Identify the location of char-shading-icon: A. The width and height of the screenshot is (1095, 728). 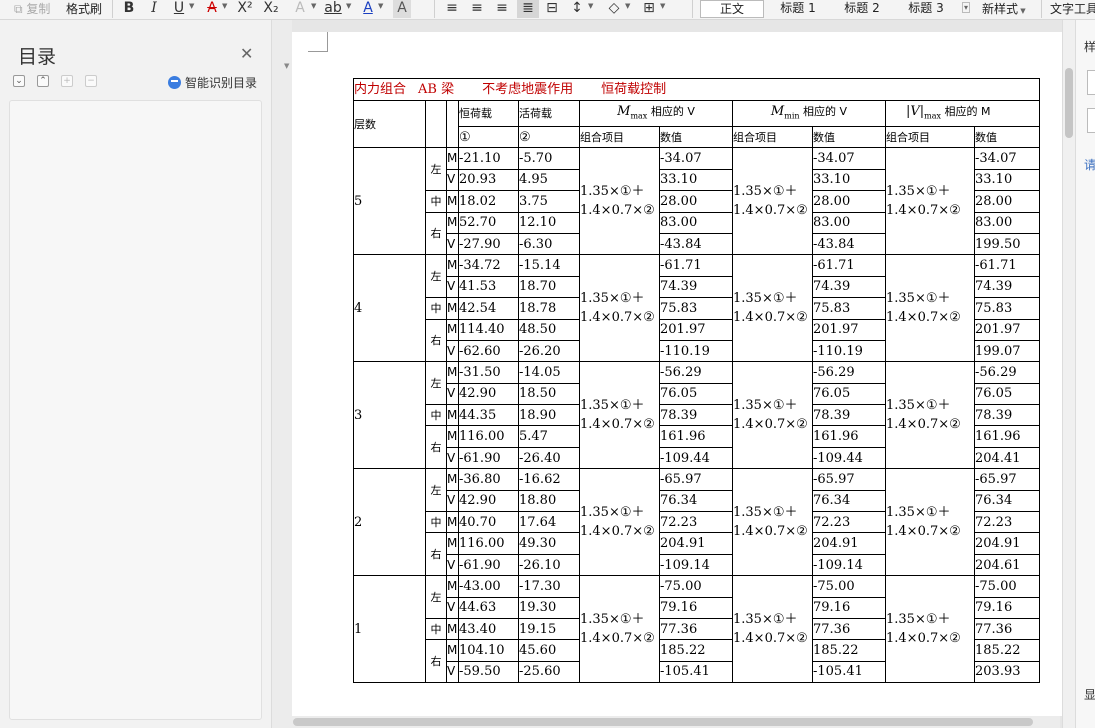
(402, 9).